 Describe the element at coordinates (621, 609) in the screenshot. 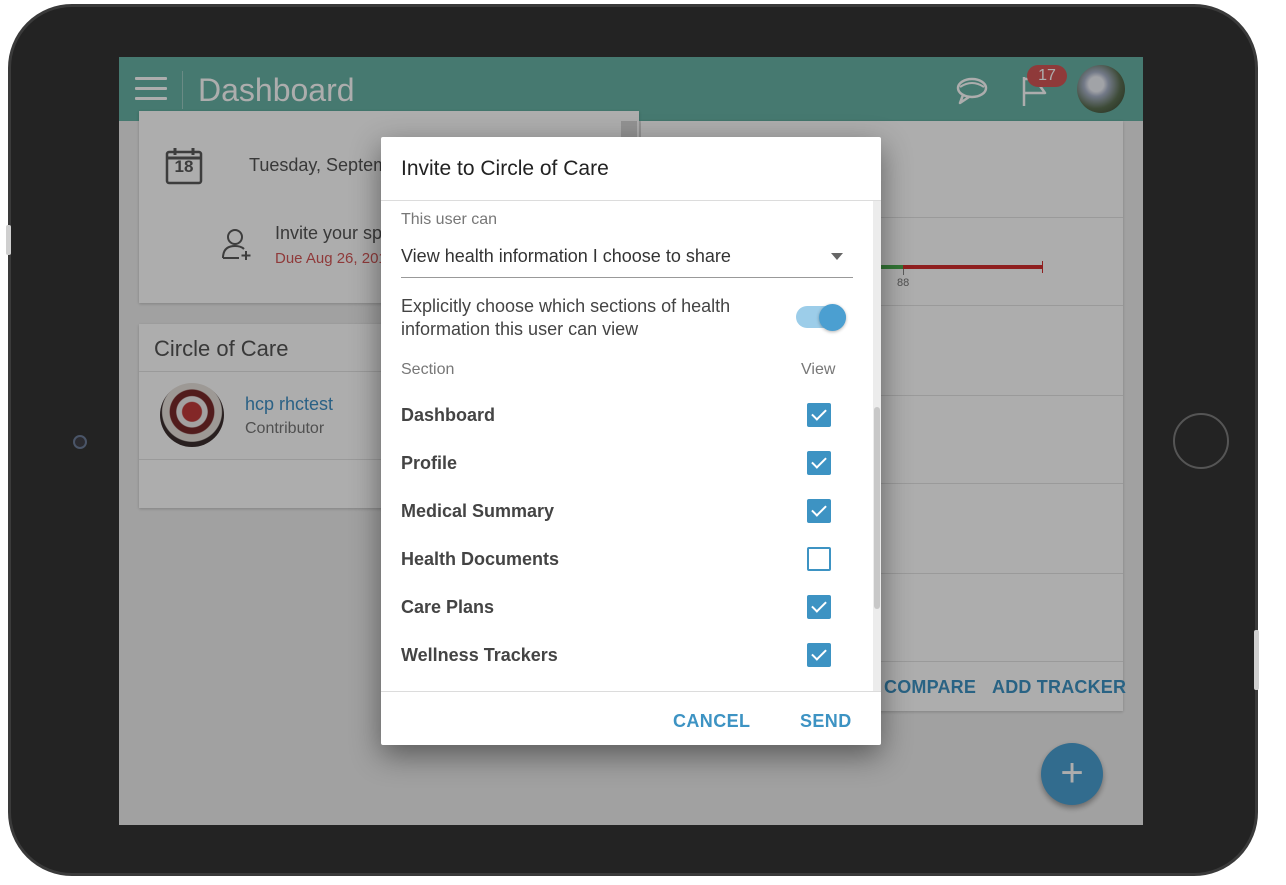

I see `section-row: Care Plans` at that location.